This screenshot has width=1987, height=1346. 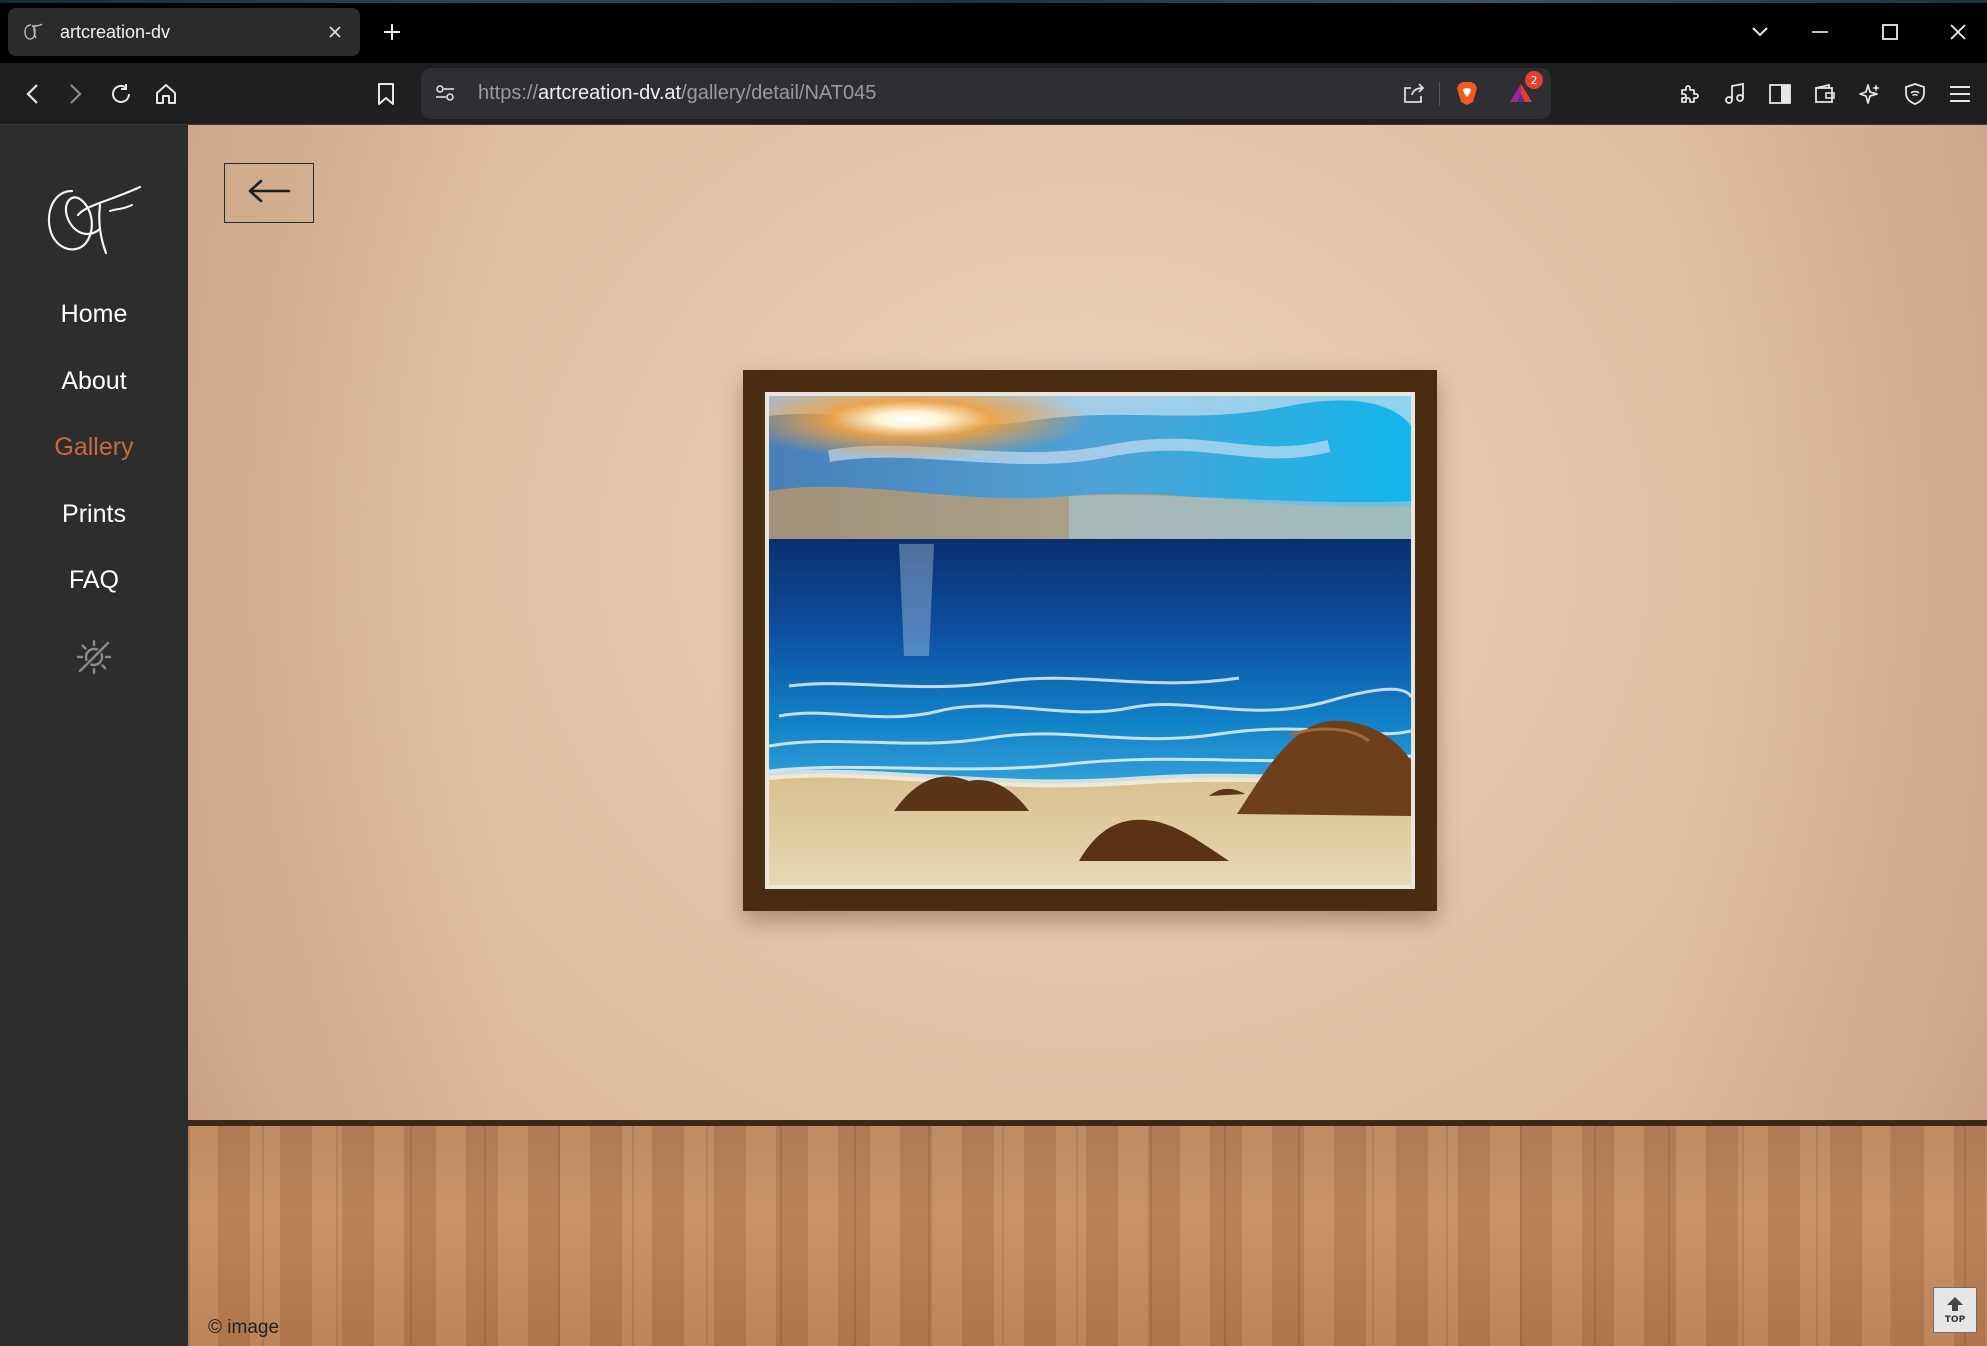 What do you see at coordinates (121, 94) in the screenshot?
I see `reload-icon` at bounding box center [121, 94].